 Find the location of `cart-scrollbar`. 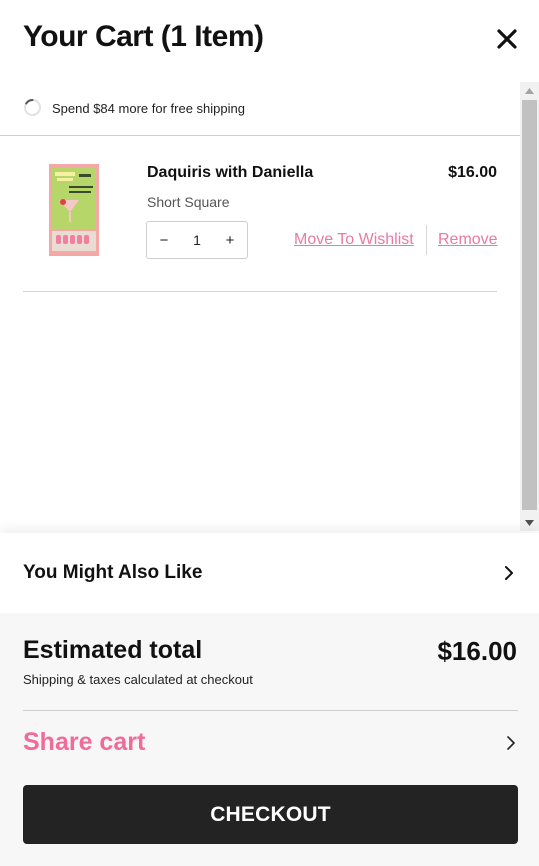

cart-scrollbar is located at coordinates (529, 306).